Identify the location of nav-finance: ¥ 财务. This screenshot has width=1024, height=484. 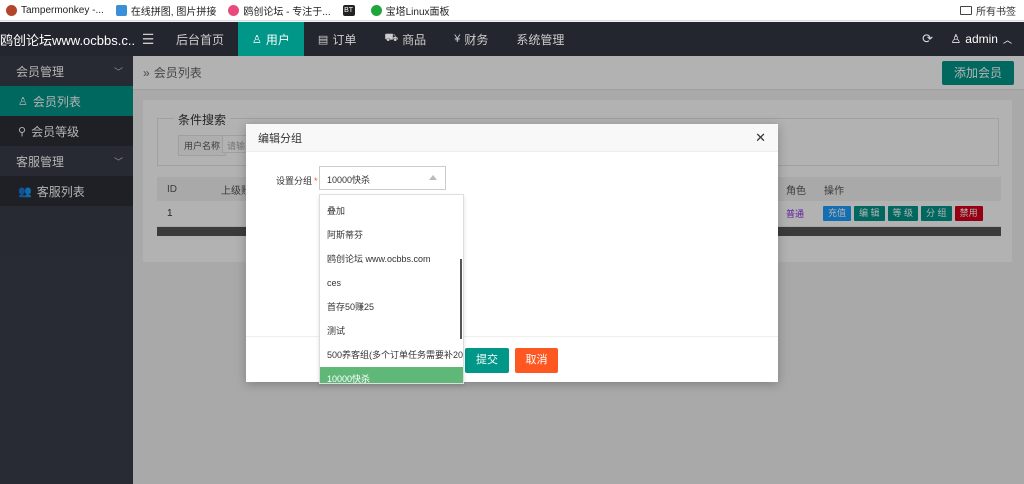
(471, 39).